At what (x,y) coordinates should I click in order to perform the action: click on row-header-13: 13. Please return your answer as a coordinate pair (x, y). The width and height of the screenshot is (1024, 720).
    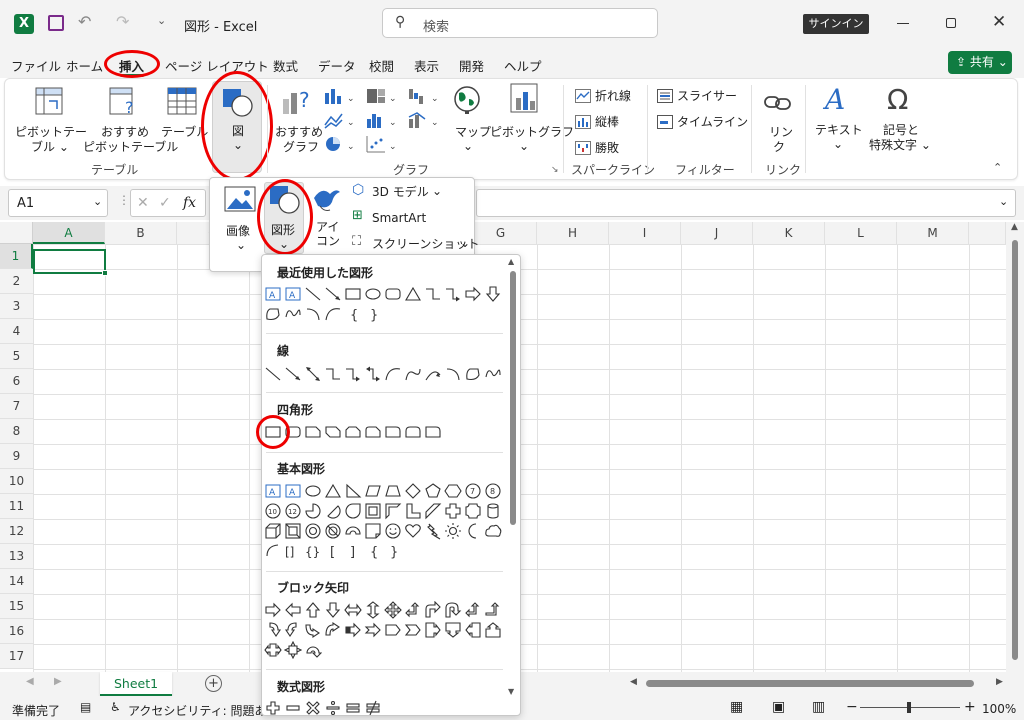
    Looking at the image, I should click on (16, 556).